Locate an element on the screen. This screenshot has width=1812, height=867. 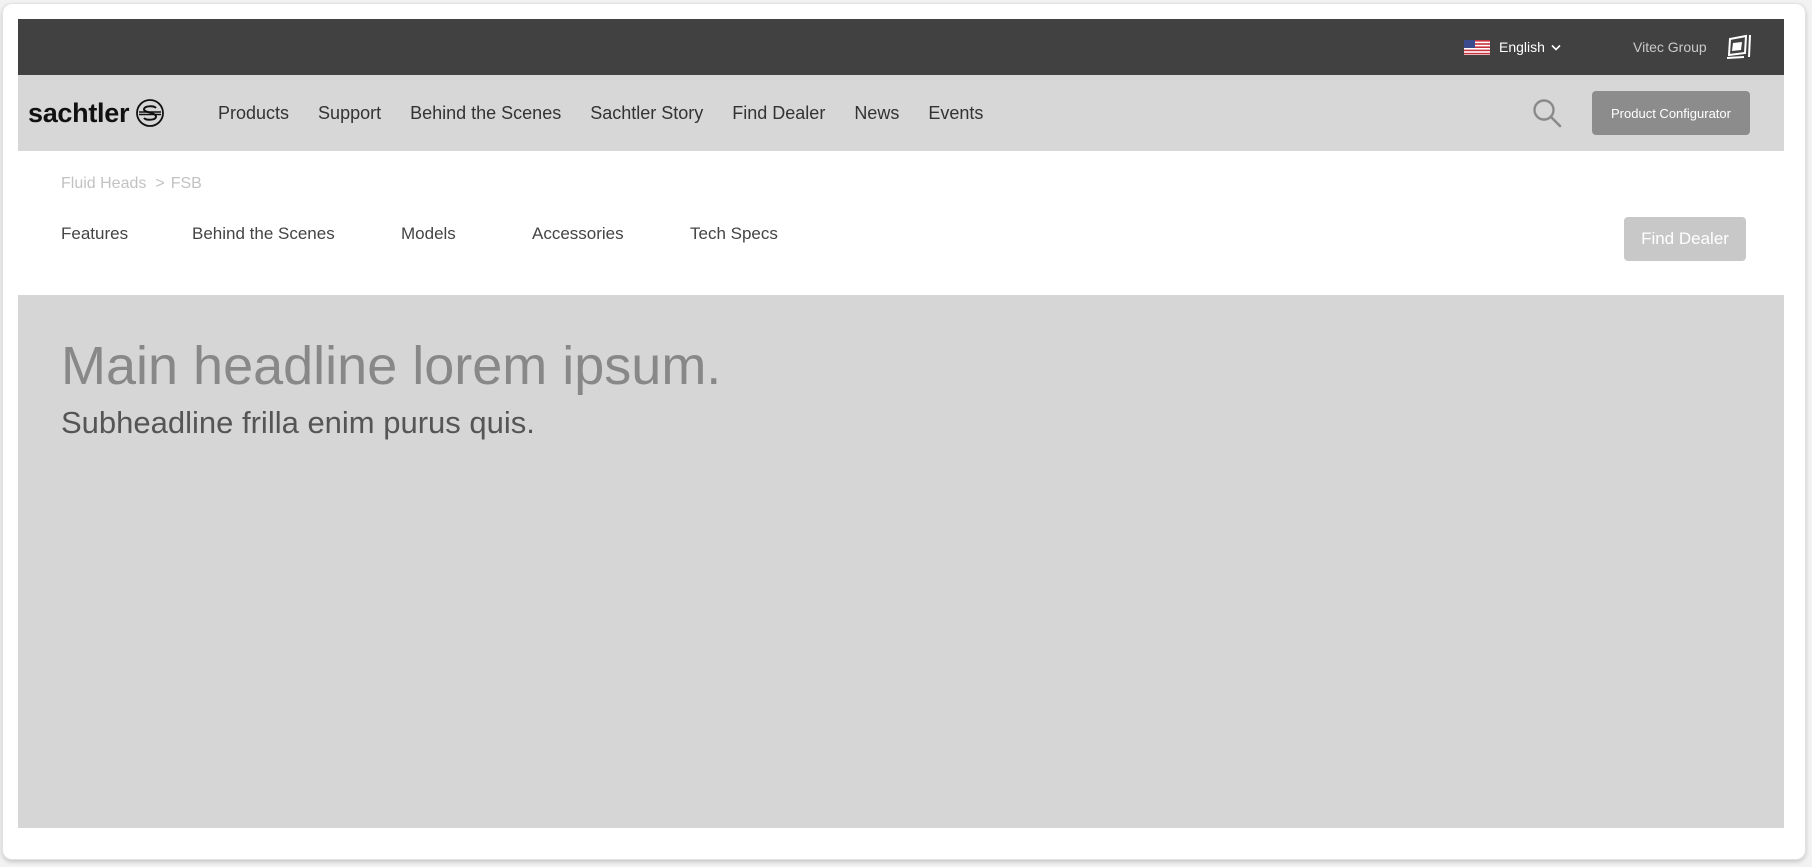
find-dealer-button: Find Dealer is located at coordinates (1685, 239).